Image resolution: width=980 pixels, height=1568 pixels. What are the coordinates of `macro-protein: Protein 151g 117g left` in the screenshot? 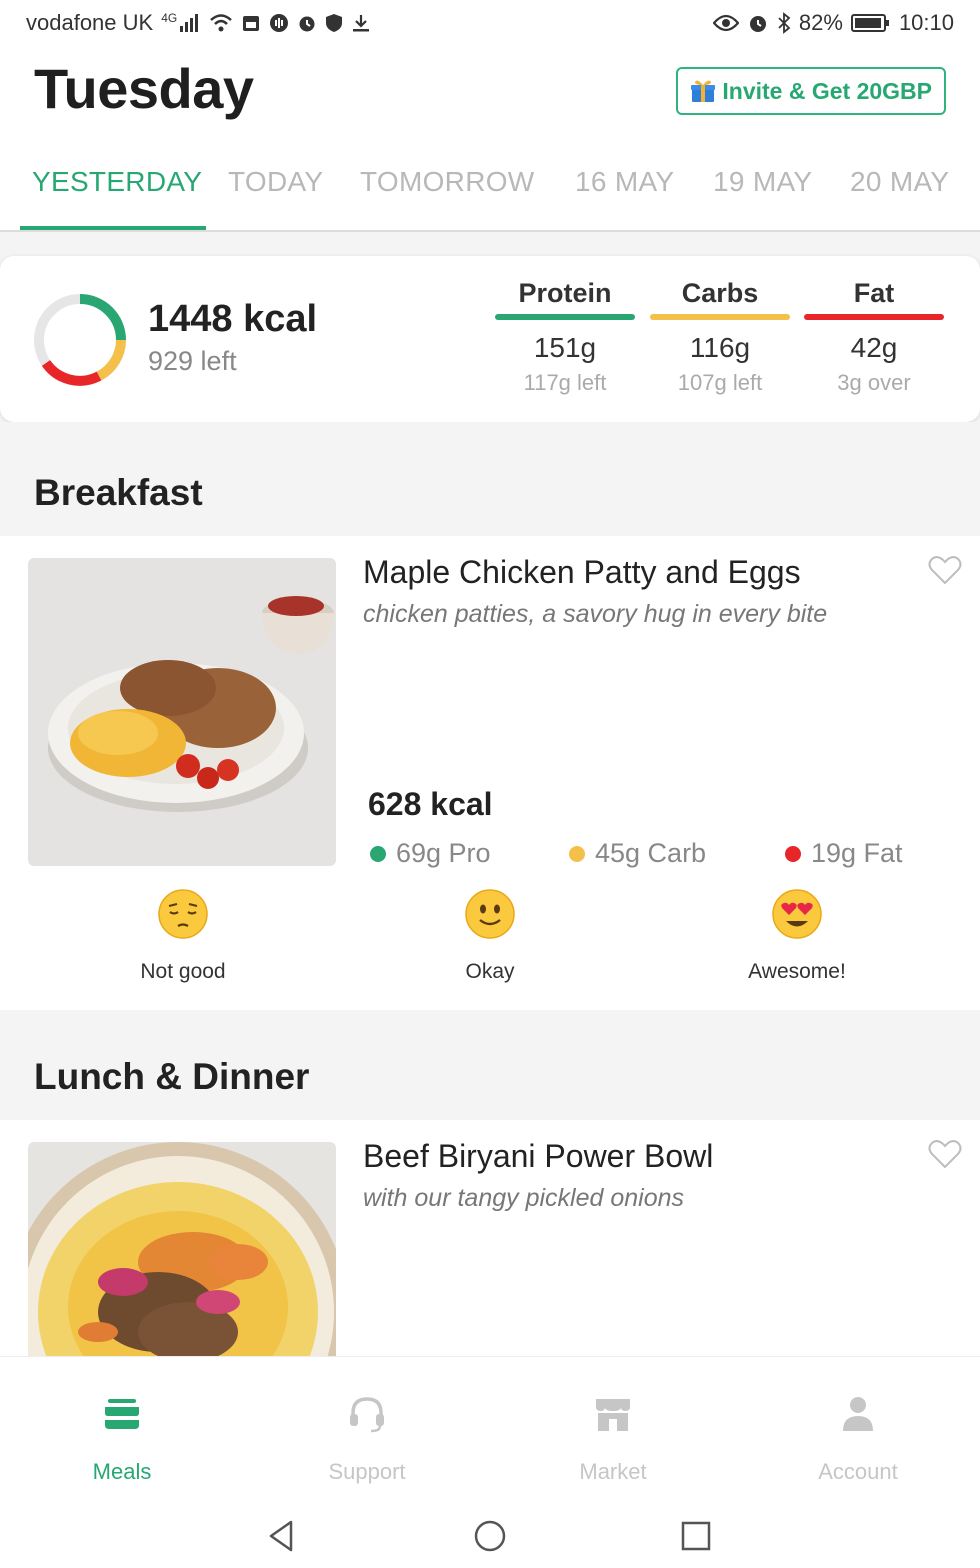 It's located at (565, 337).